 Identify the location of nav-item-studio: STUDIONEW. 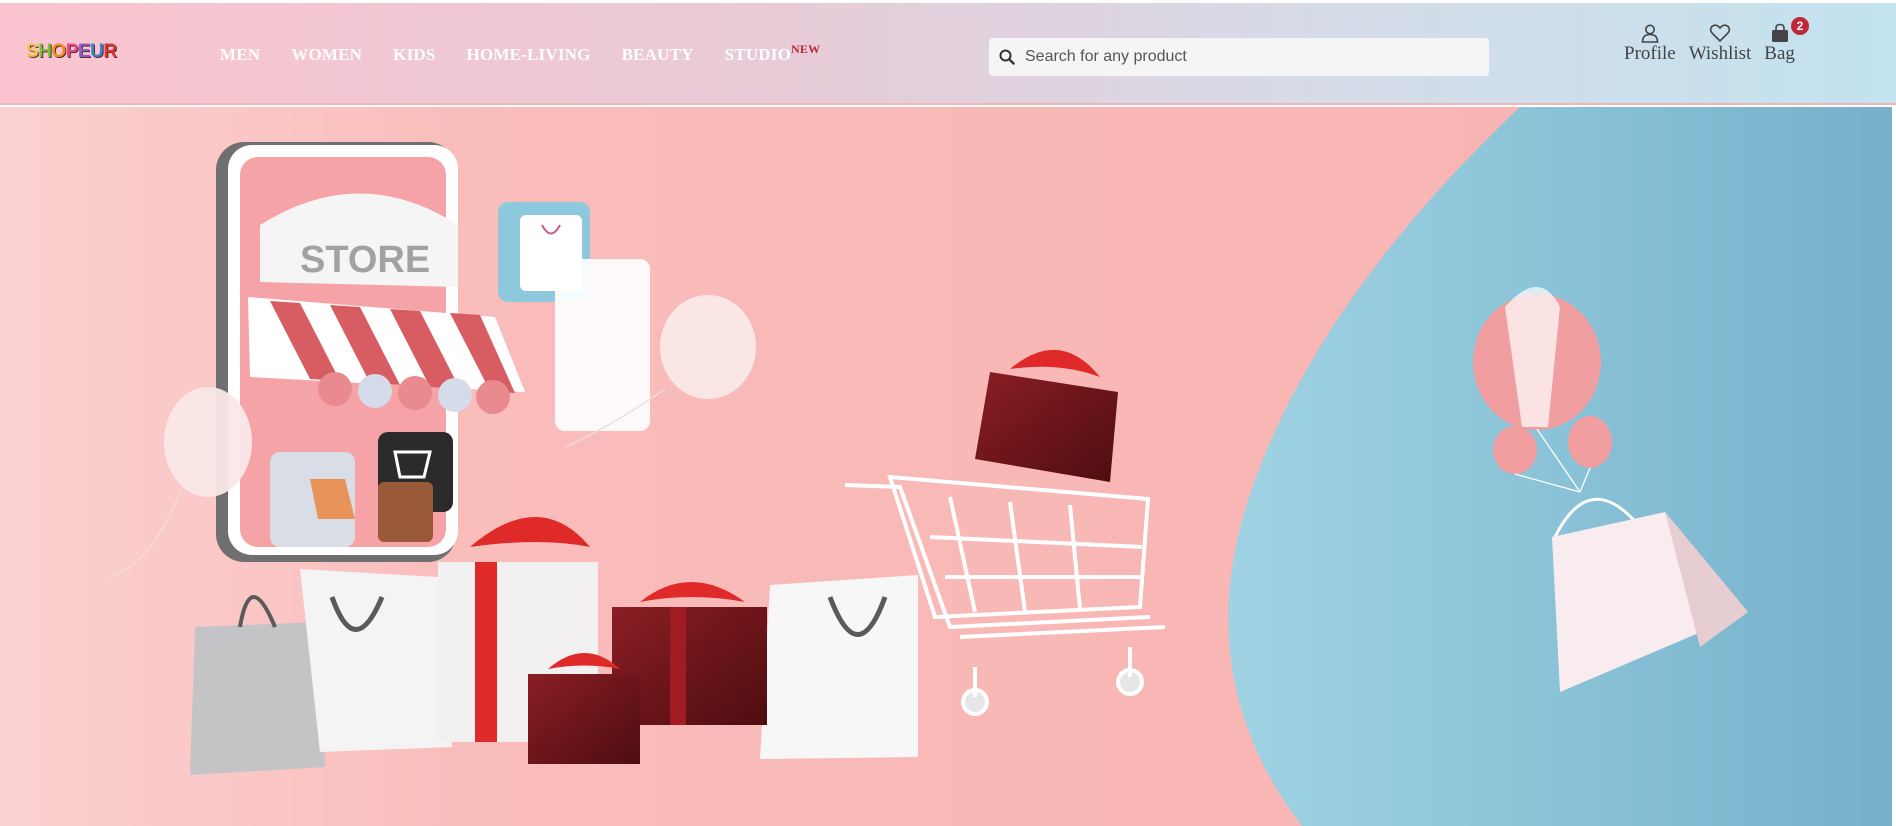
(772, 53).